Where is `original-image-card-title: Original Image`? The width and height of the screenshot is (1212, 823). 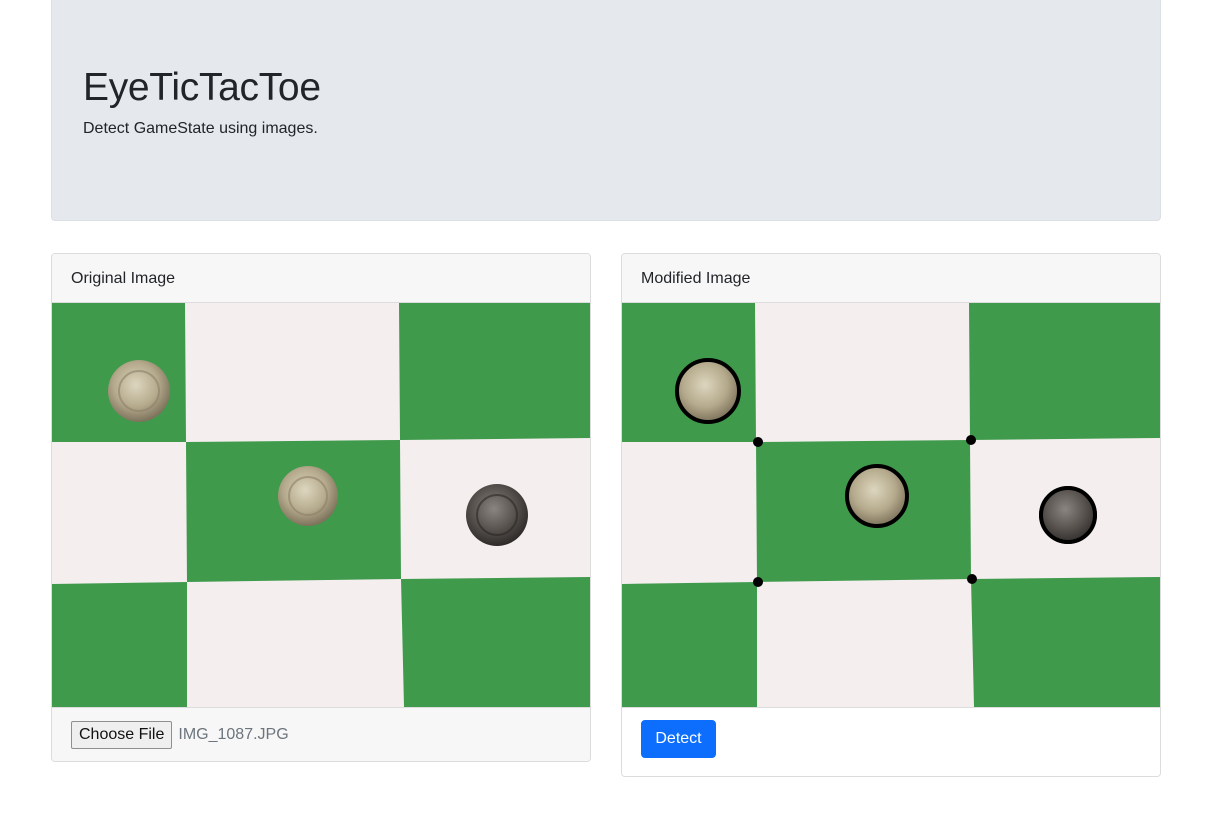 original-image-card-title: Original Image is located at coordinates (321, 278).